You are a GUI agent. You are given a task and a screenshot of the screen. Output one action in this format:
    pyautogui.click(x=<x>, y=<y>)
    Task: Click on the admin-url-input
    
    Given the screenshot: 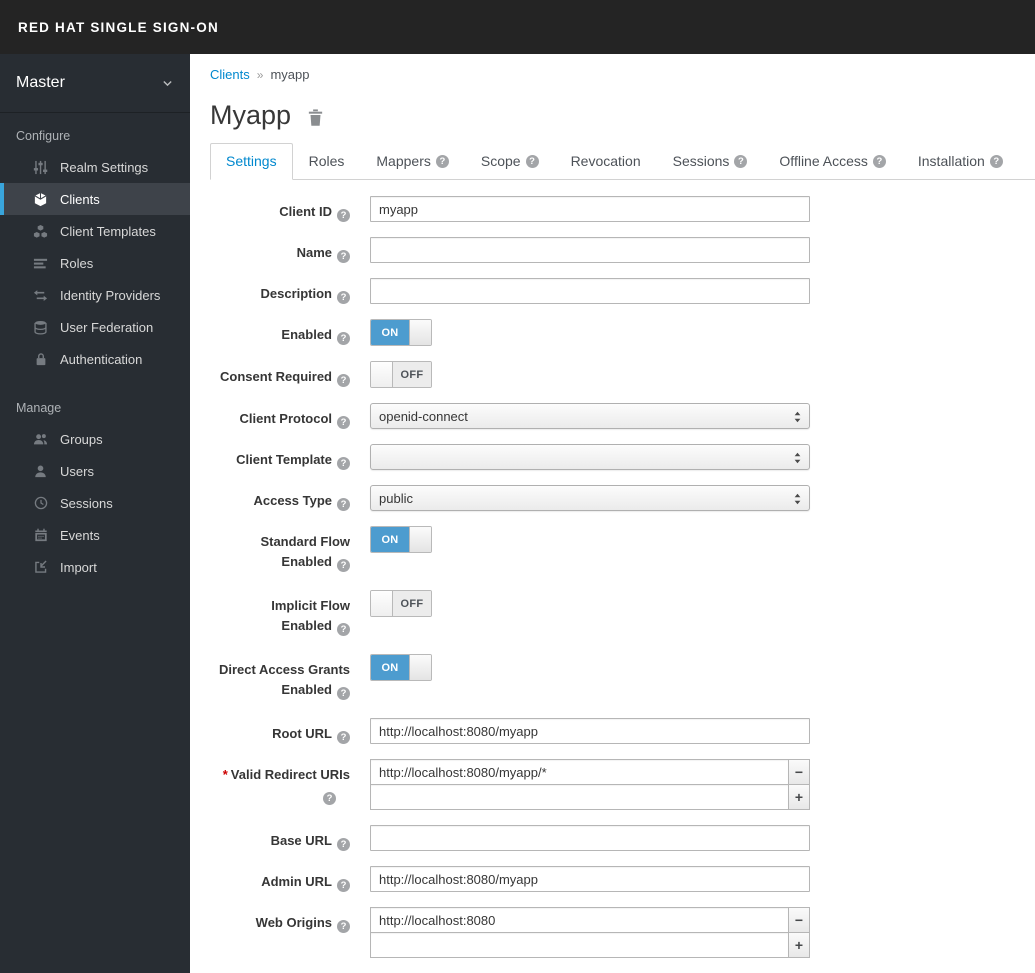 What is the action you would take?
    pyautogui.click(x=590, y=879)
    